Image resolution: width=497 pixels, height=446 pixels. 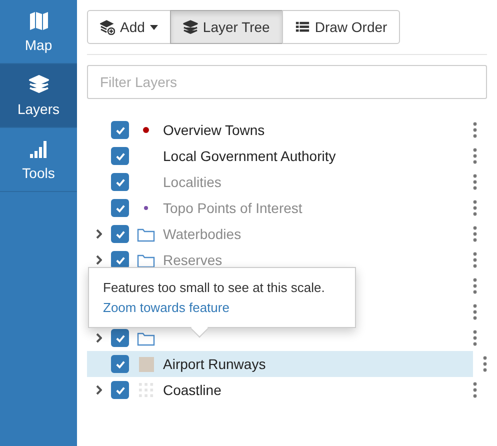 I want to click on zoom-link: Zoom towards feature, so click(x=222, y=307).